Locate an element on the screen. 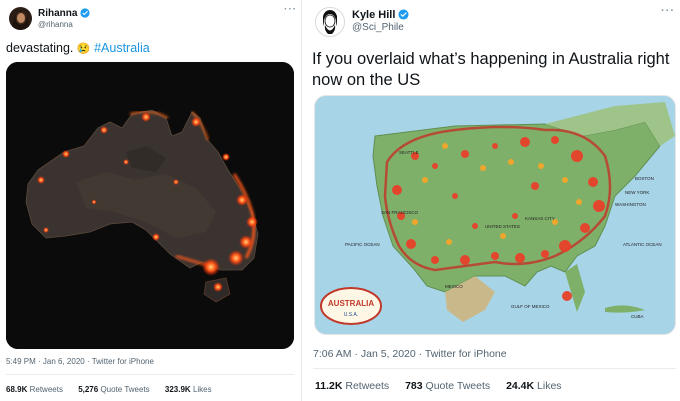 This screenshot has height=401, width=680. map-label-pacific-ocean: PACIFIC OCEAN is located at coordinates (362, 244).